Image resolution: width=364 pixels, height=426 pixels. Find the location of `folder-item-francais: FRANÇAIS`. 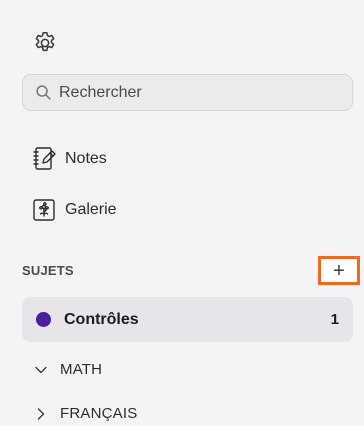

folder-item-francais: FRANÇAIS is located at coordinates (85, 413).